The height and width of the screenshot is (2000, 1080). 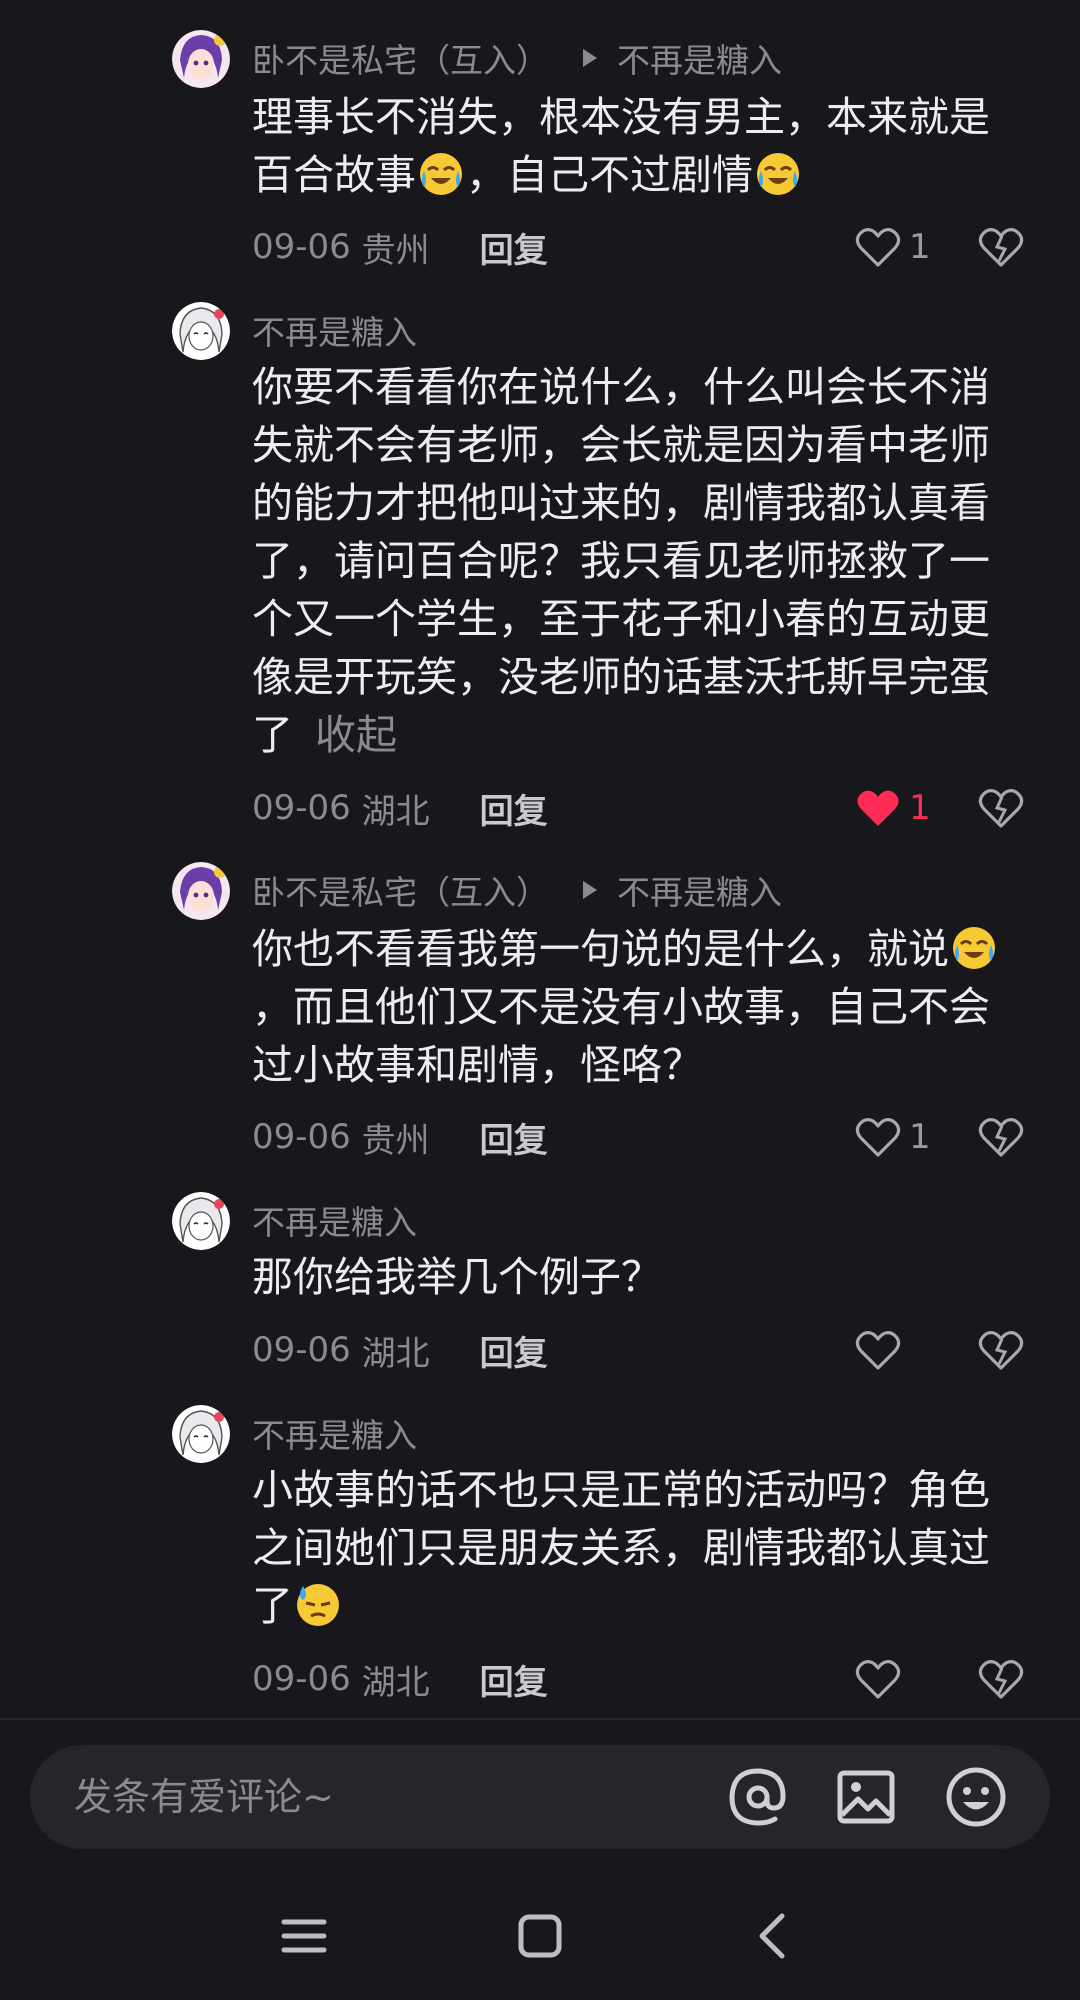 I want to click on comment-text: 小故事的话不也只是正常的活动吗？角色之间她们只是朋友关系，剧情我都认真过了, so click(x=637, y=1548).